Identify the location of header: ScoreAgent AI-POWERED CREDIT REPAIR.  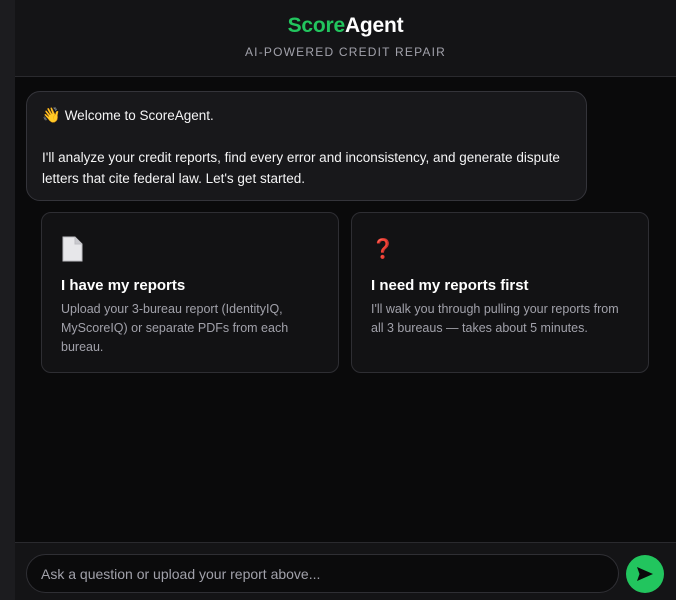
(345, 38).